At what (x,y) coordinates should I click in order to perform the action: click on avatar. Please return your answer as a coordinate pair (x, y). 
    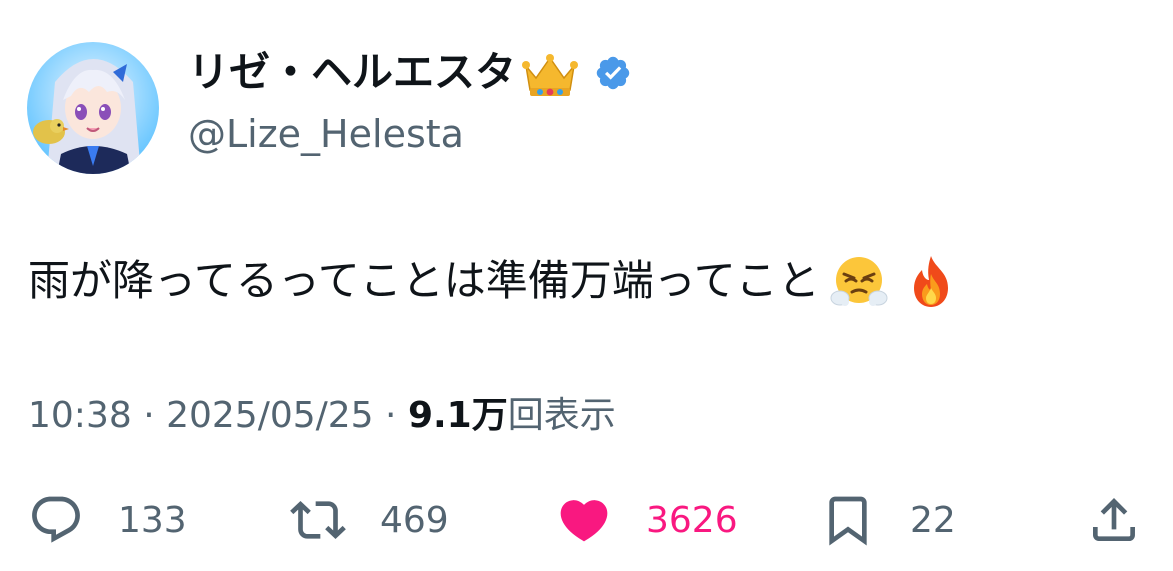
    Looking at the image, I should click on (93, 108).